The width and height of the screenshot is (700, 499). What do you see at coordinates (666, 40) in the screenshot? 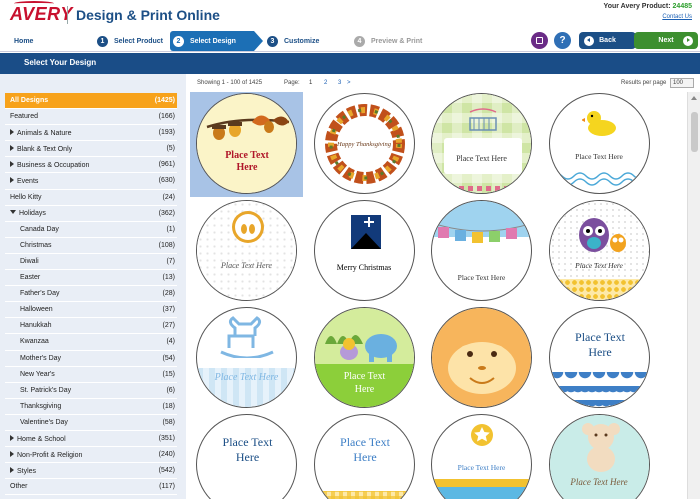
I see `next-button: Next` at bounding box center [666, 40].